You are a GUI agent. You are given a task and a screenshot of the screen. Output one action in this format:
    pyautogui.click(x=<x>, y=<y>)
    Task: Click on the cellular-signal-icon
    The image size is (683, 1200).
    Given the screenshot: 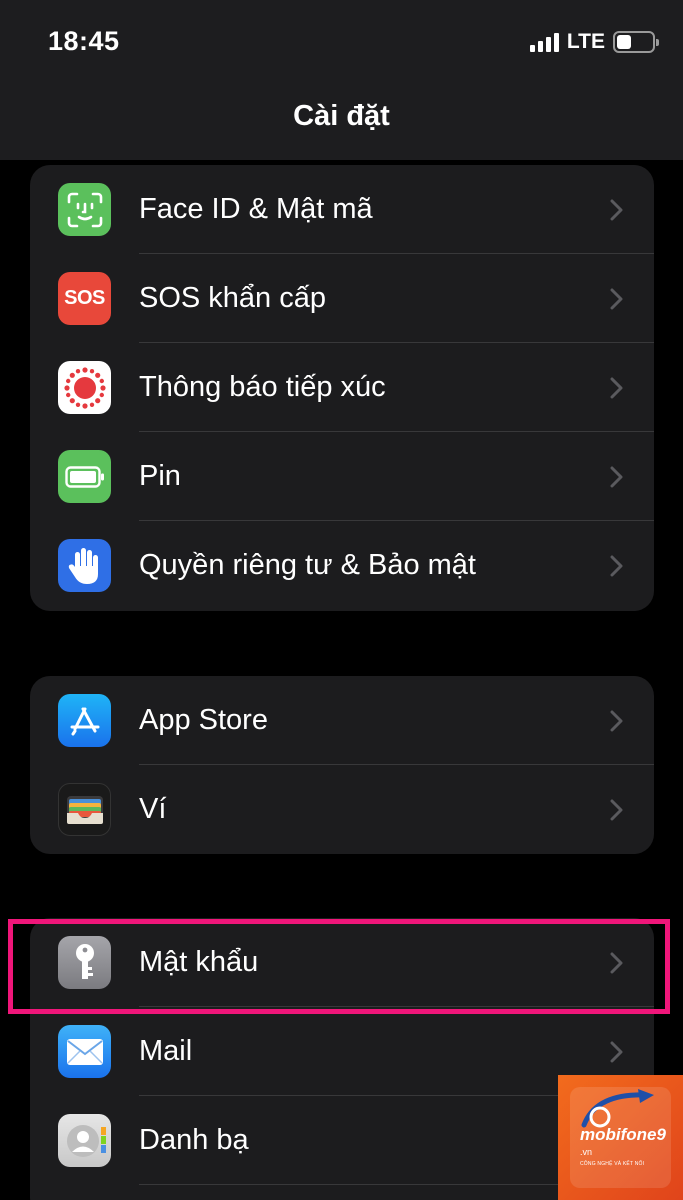 What is the action you would take?
    pyautogui.click(x=544, y=42)
    